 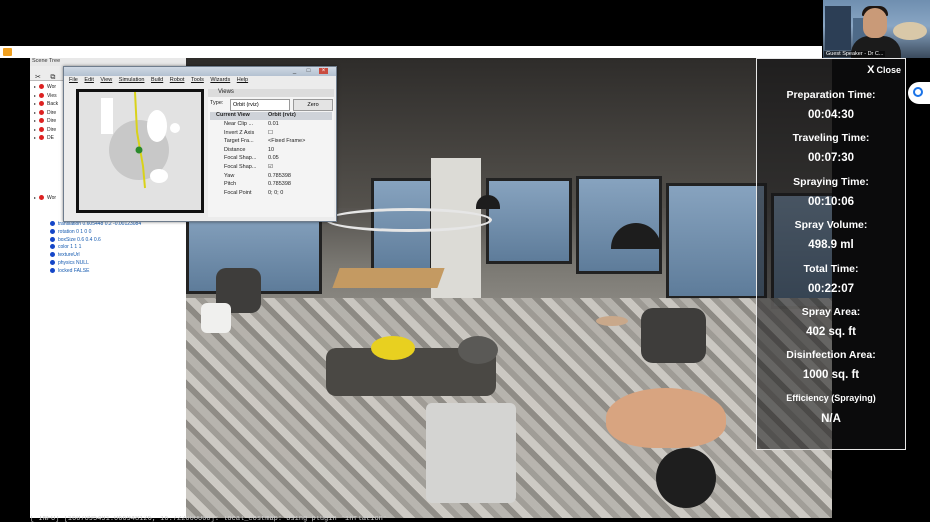 What do you see at coordinates (95, 224) in the screenshot?
I see `node-property: translation 0.605448 0.2 -0.00123084` at bounding box center [95, 224].